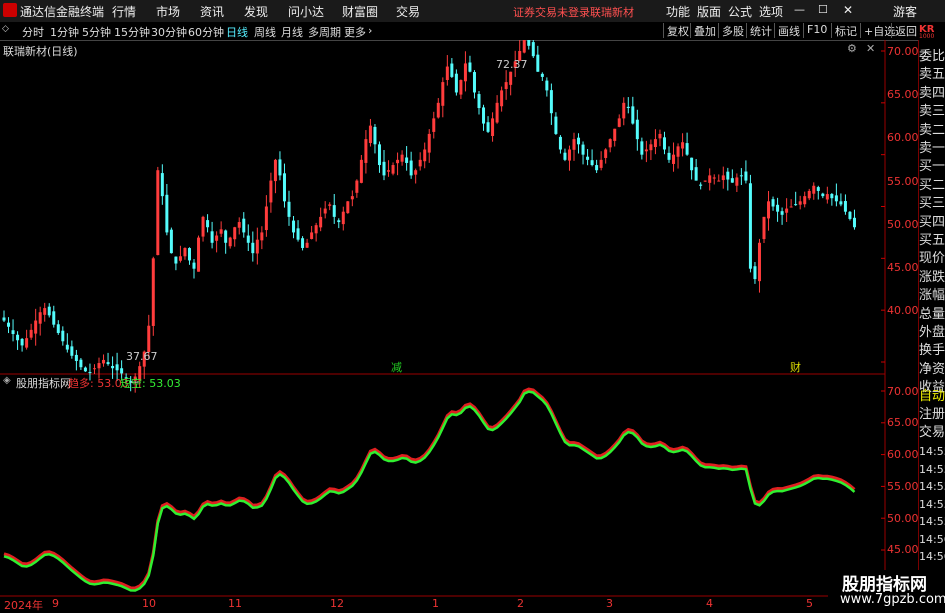 Image resolution: width=945 pixels, height=613 pixels. I want to click on btn-stats: 统计, so click(760, 30).